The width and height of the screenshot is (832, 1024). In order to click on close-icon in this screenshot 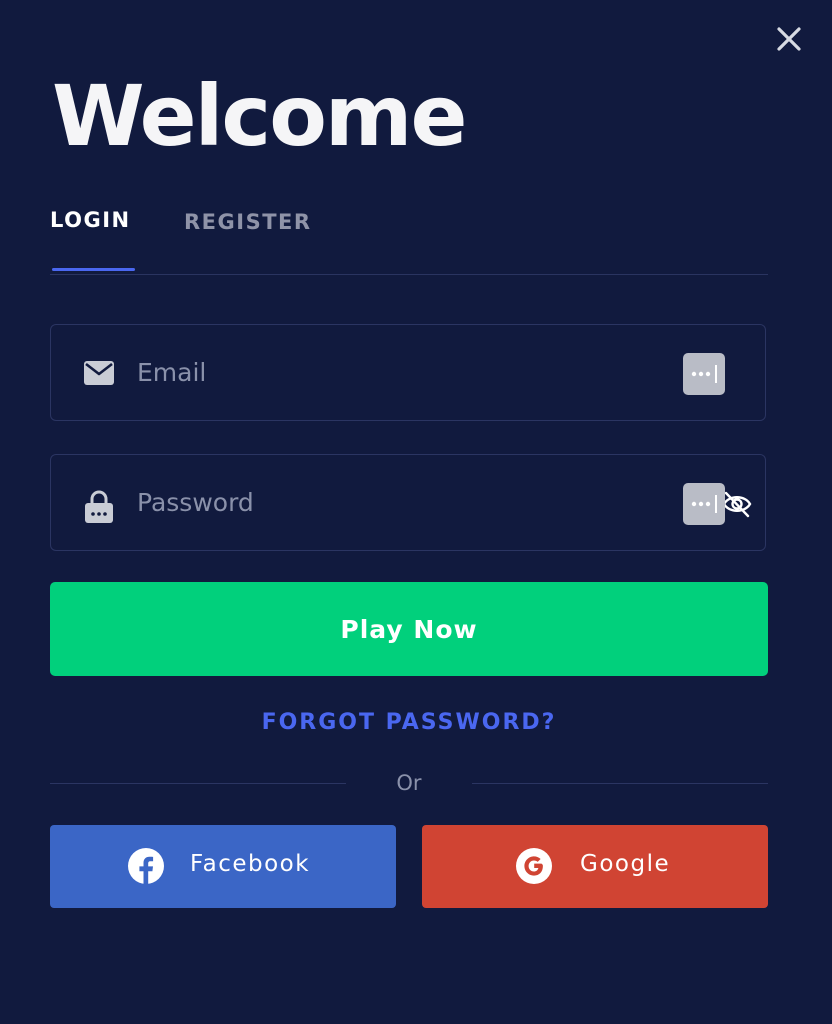, I will do `click(789, 39)`.